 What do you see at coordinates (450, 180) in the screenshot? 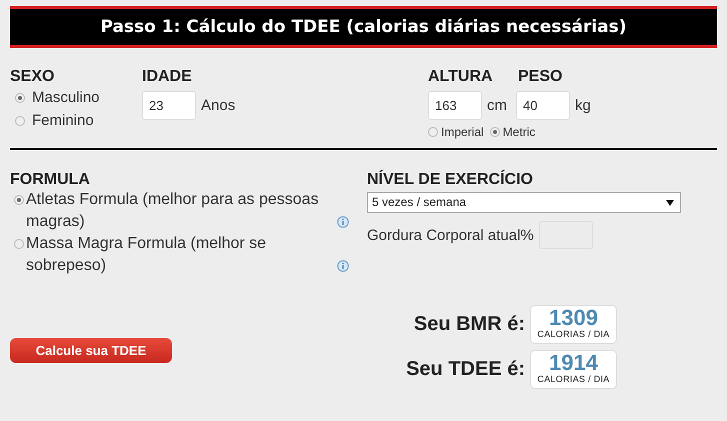
I see `field-label: NÍVEL DE EXERCÍCIO` at bounding box center [450, 180].